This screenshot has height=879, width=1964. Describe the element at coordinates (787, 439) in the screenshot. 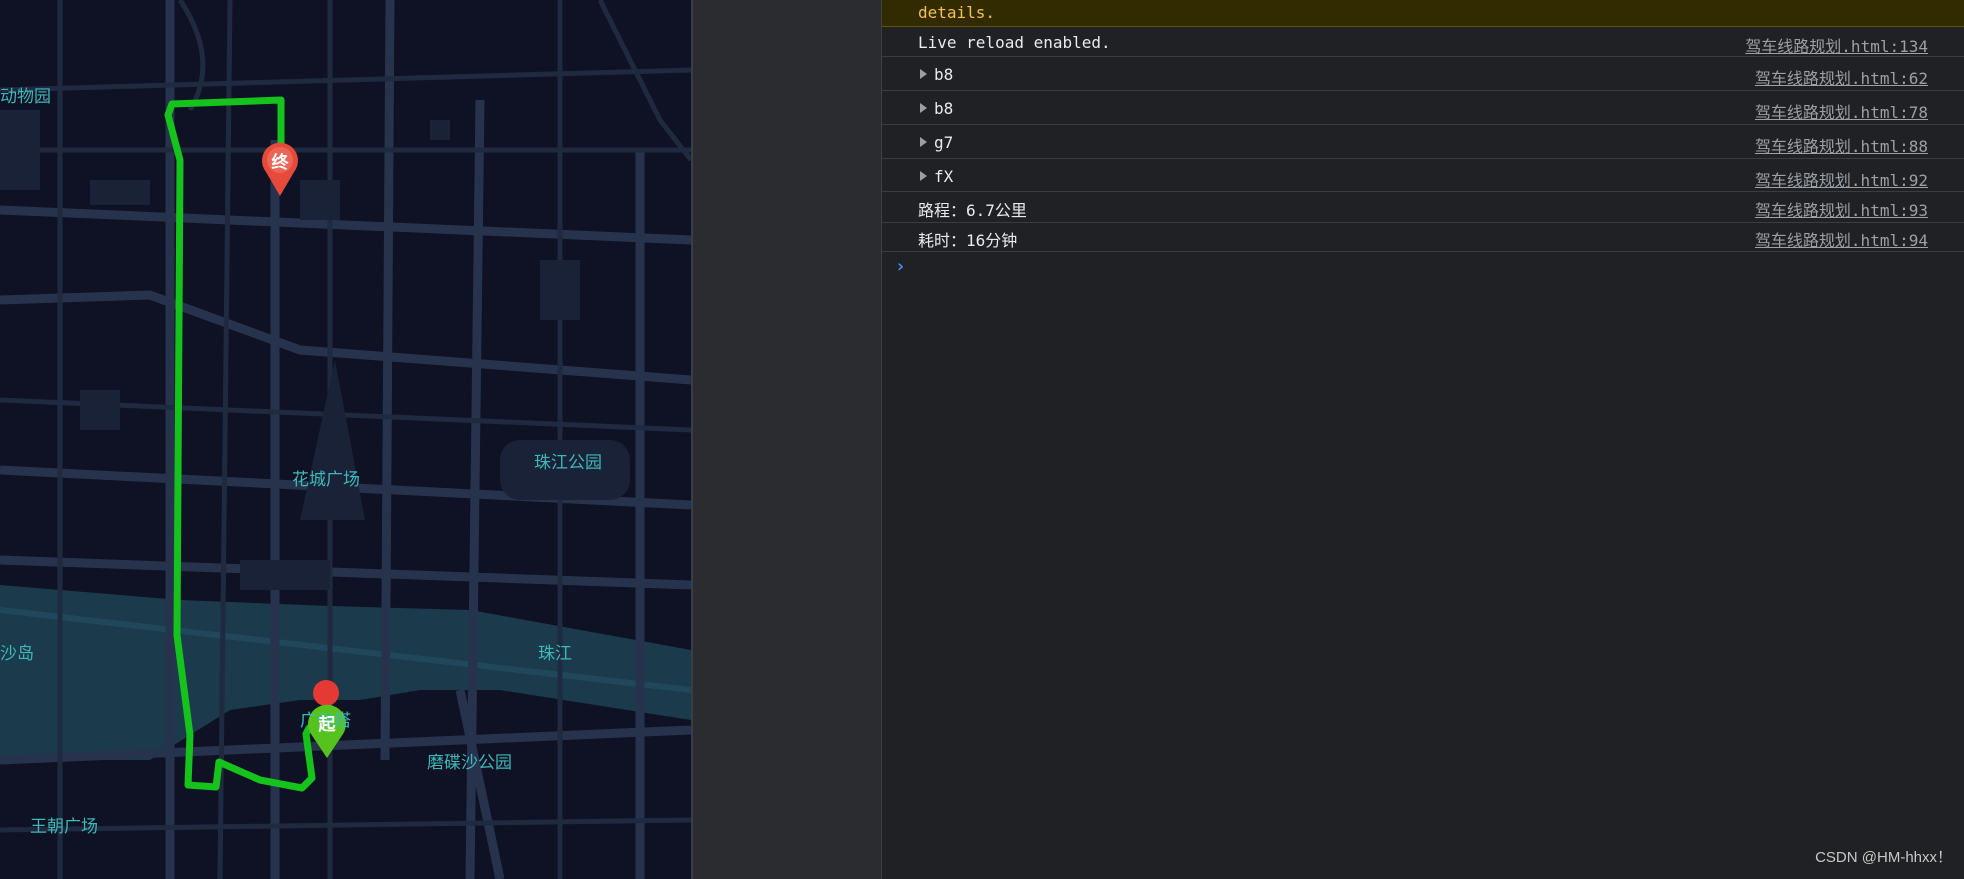

I see `devtools-sidebar` at that location.